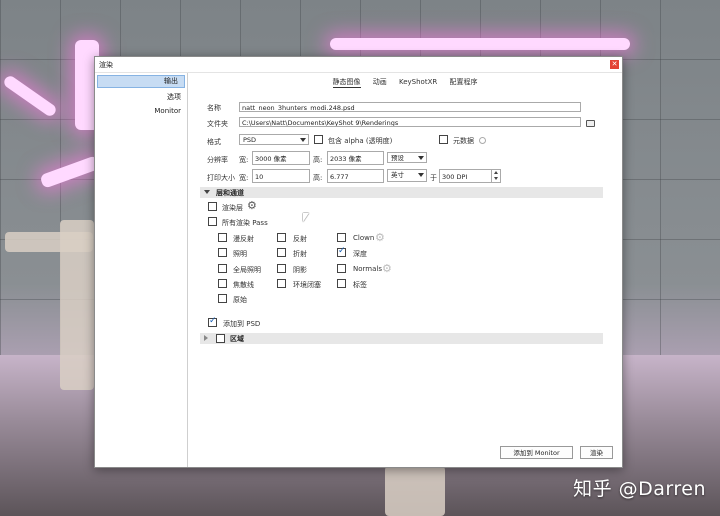 The image size is (720, 516). What do you see at coordinates (250, 140) in the screenshot?
I see `format-value: PSD` at bounding box center [250, 140].